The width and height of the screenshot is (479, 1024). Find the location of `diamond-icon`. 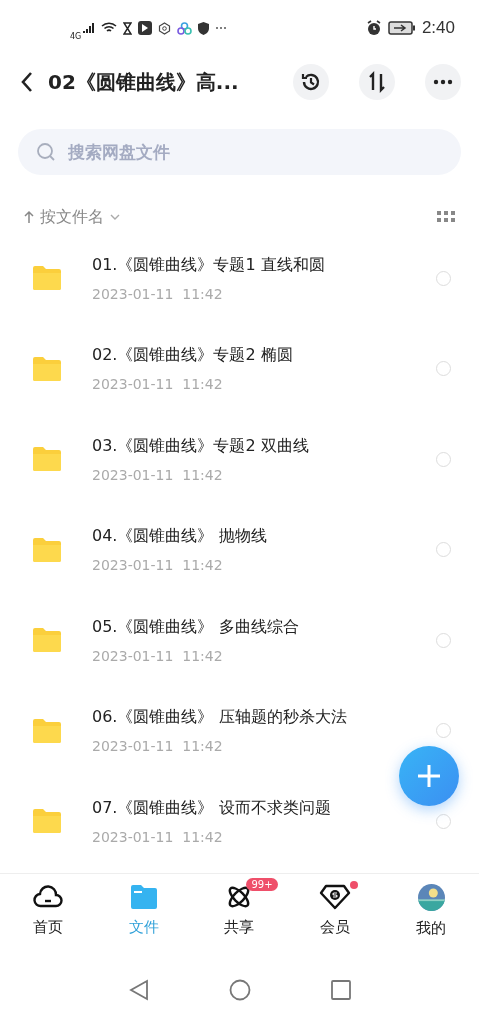

diamond-icon is located at coordinates (335, 897).